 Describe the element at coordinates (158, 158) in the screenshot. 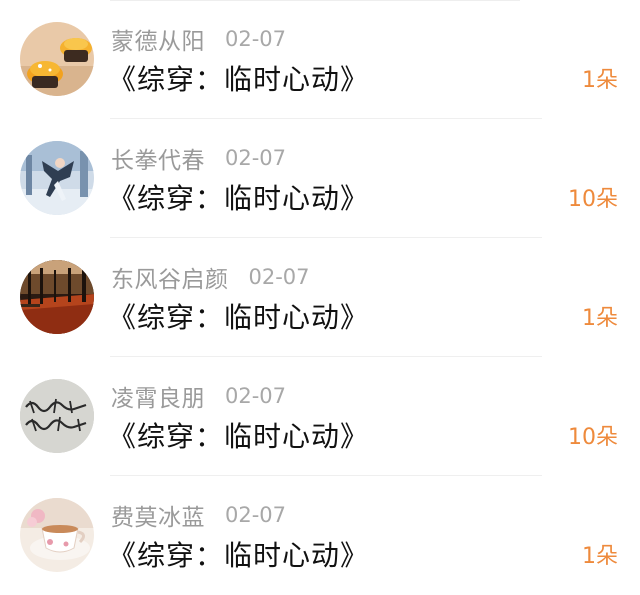

I see `username: 长拳代春` at that location.